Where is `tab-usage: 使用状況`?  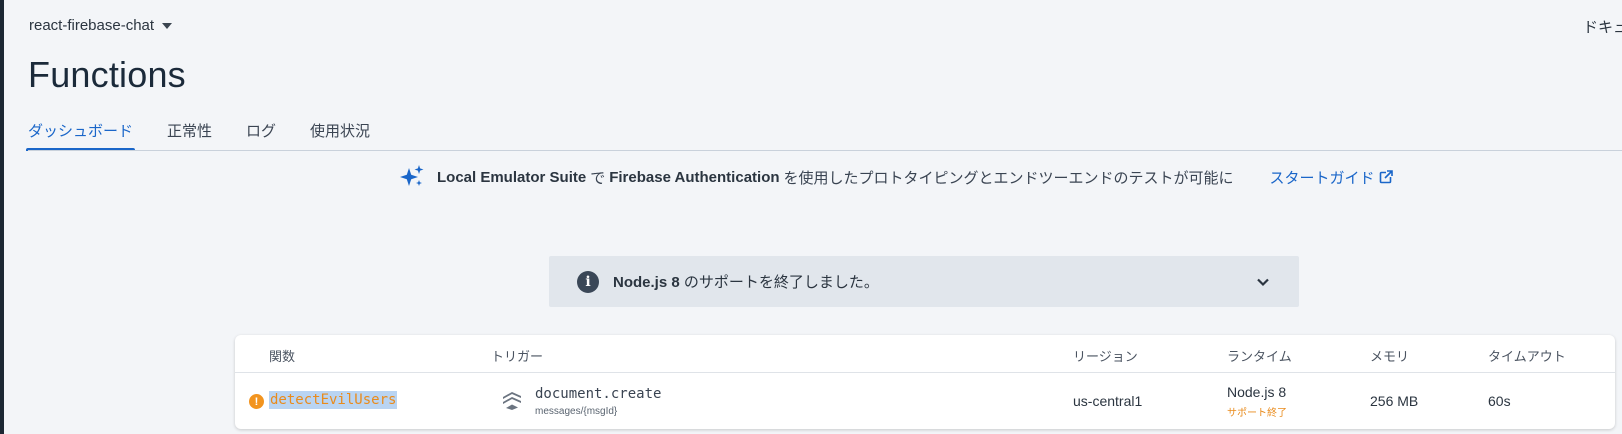
tab-usage: 使用状況 is located at coordinates (340, 131).